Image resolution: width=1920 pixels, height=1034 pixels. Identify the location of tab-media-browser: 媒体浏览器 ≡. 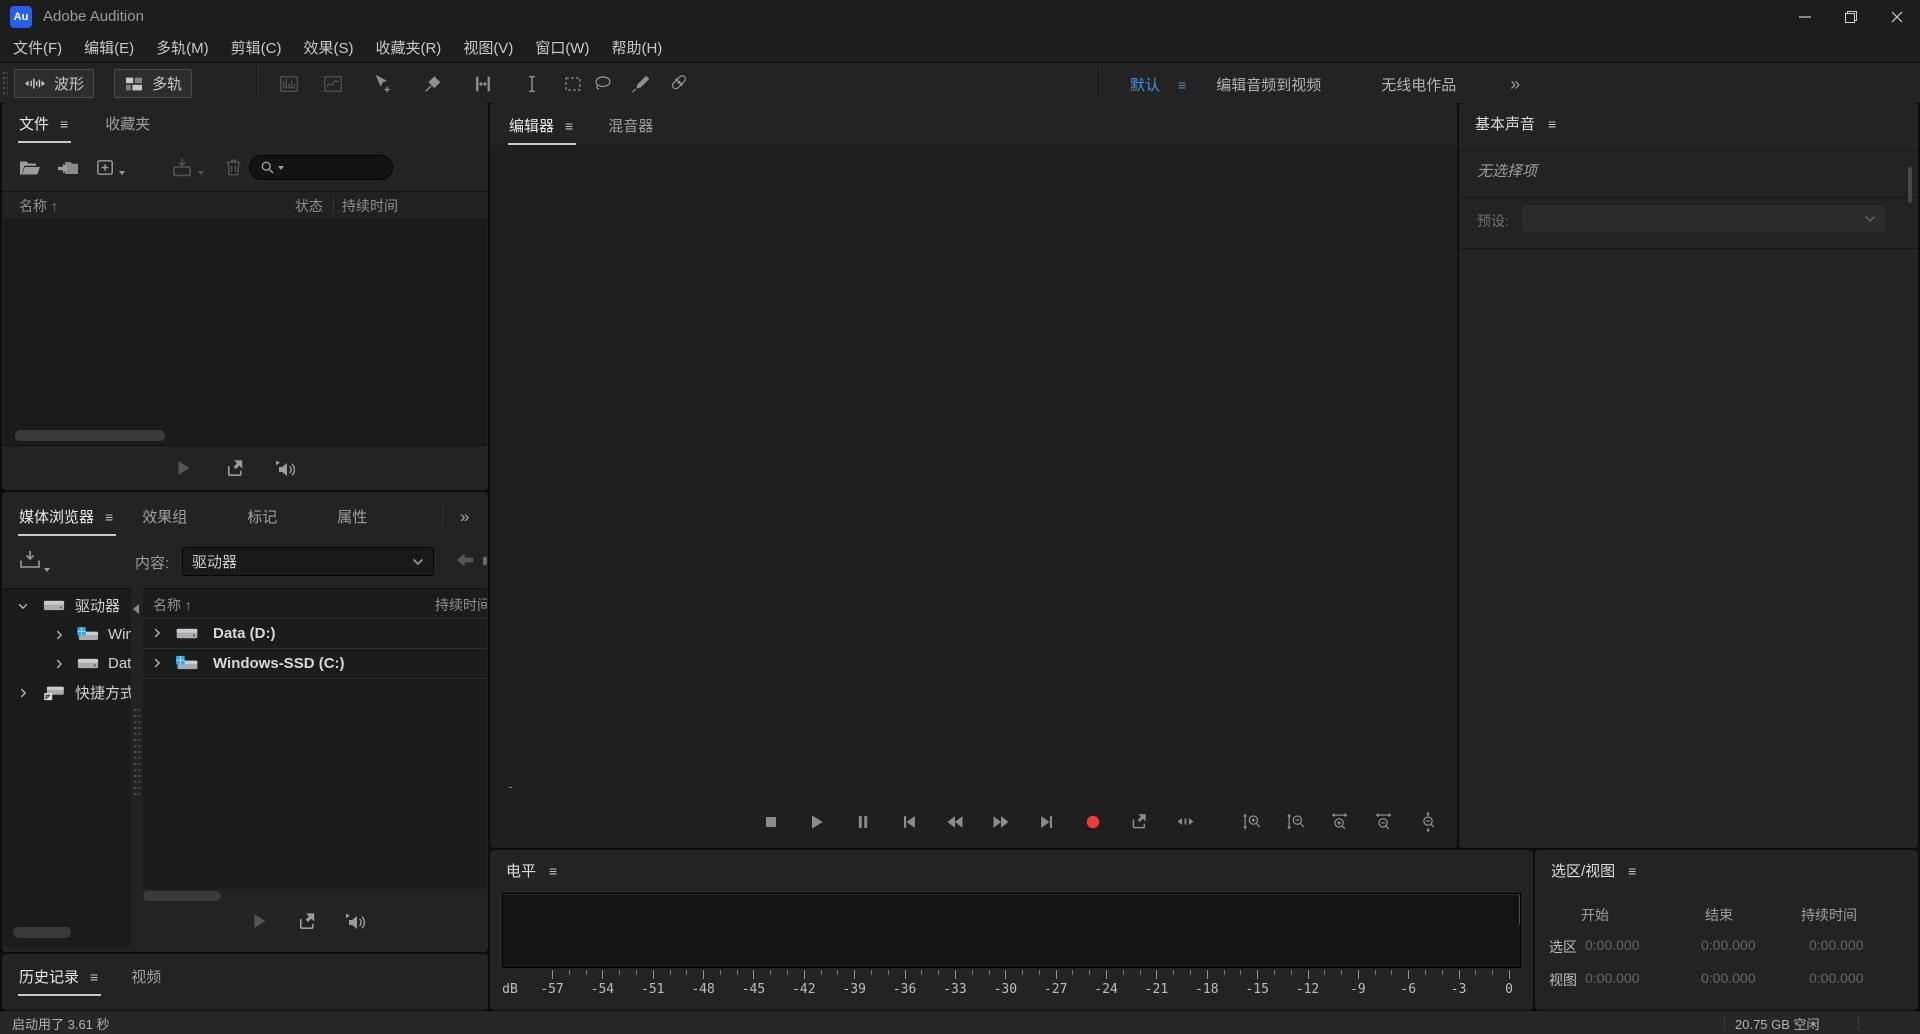
(67, 521).